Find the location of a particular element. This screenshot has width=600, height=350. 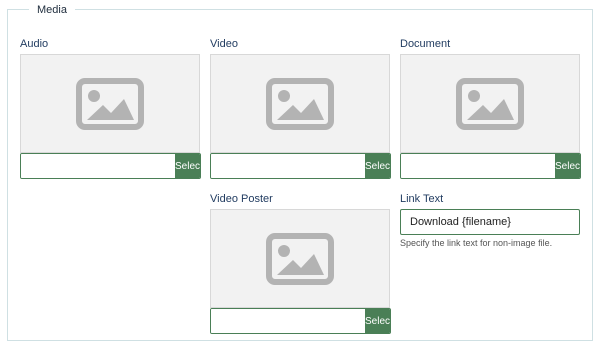

audio-file-picker: Select is located at coordinates (110, 166).